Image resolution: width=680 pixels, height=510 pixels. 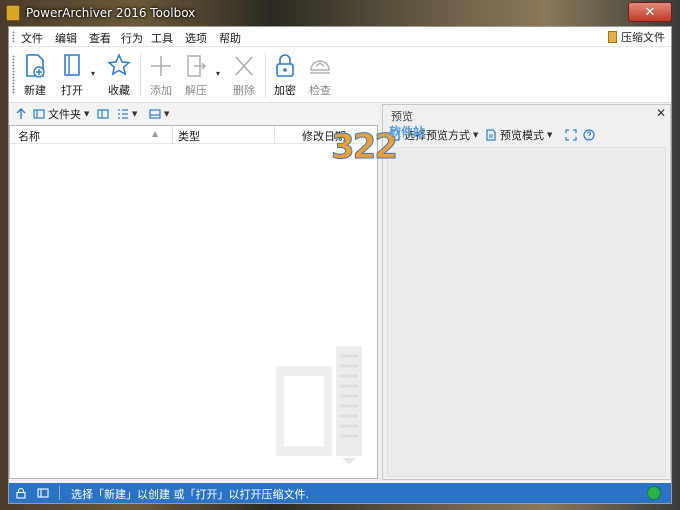 What do you see at coordinates (340, 37) in the screenshot?
I see `menu-bar: 文件 编辑 查看 行为 工具 选项 帮助 压缩文件` at bounding box center [340, 37].